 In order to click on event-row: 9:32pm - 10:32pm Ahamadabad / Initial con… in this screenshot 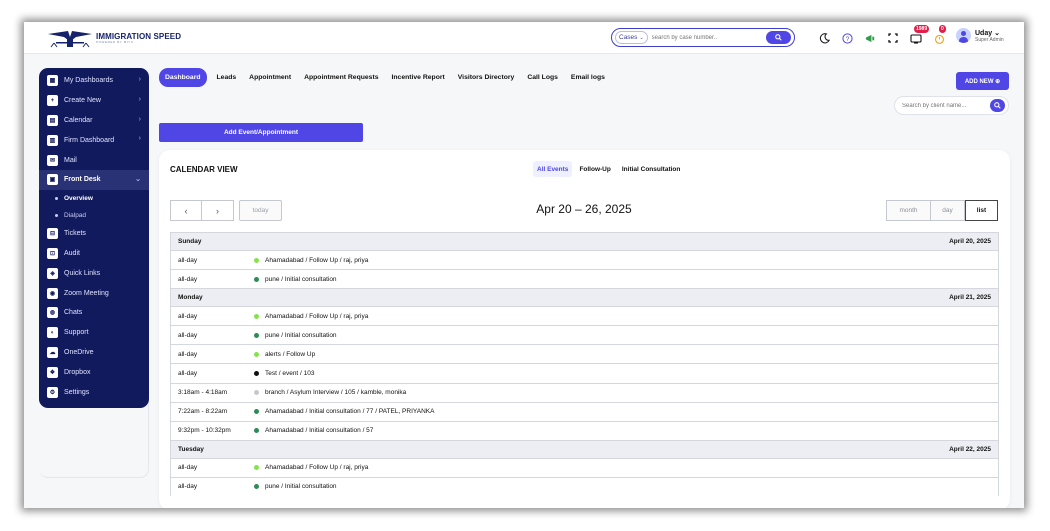, I will do `click(584, 430)`.